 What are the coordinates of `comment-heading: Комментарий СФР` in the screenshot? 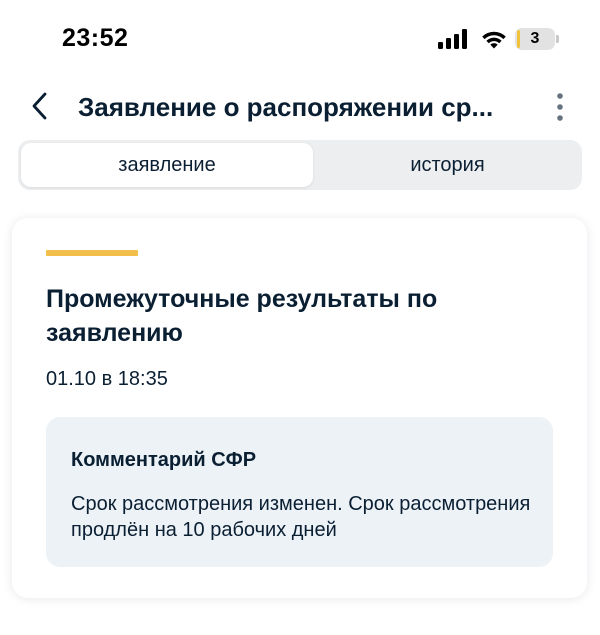 It's located at (164, 460).